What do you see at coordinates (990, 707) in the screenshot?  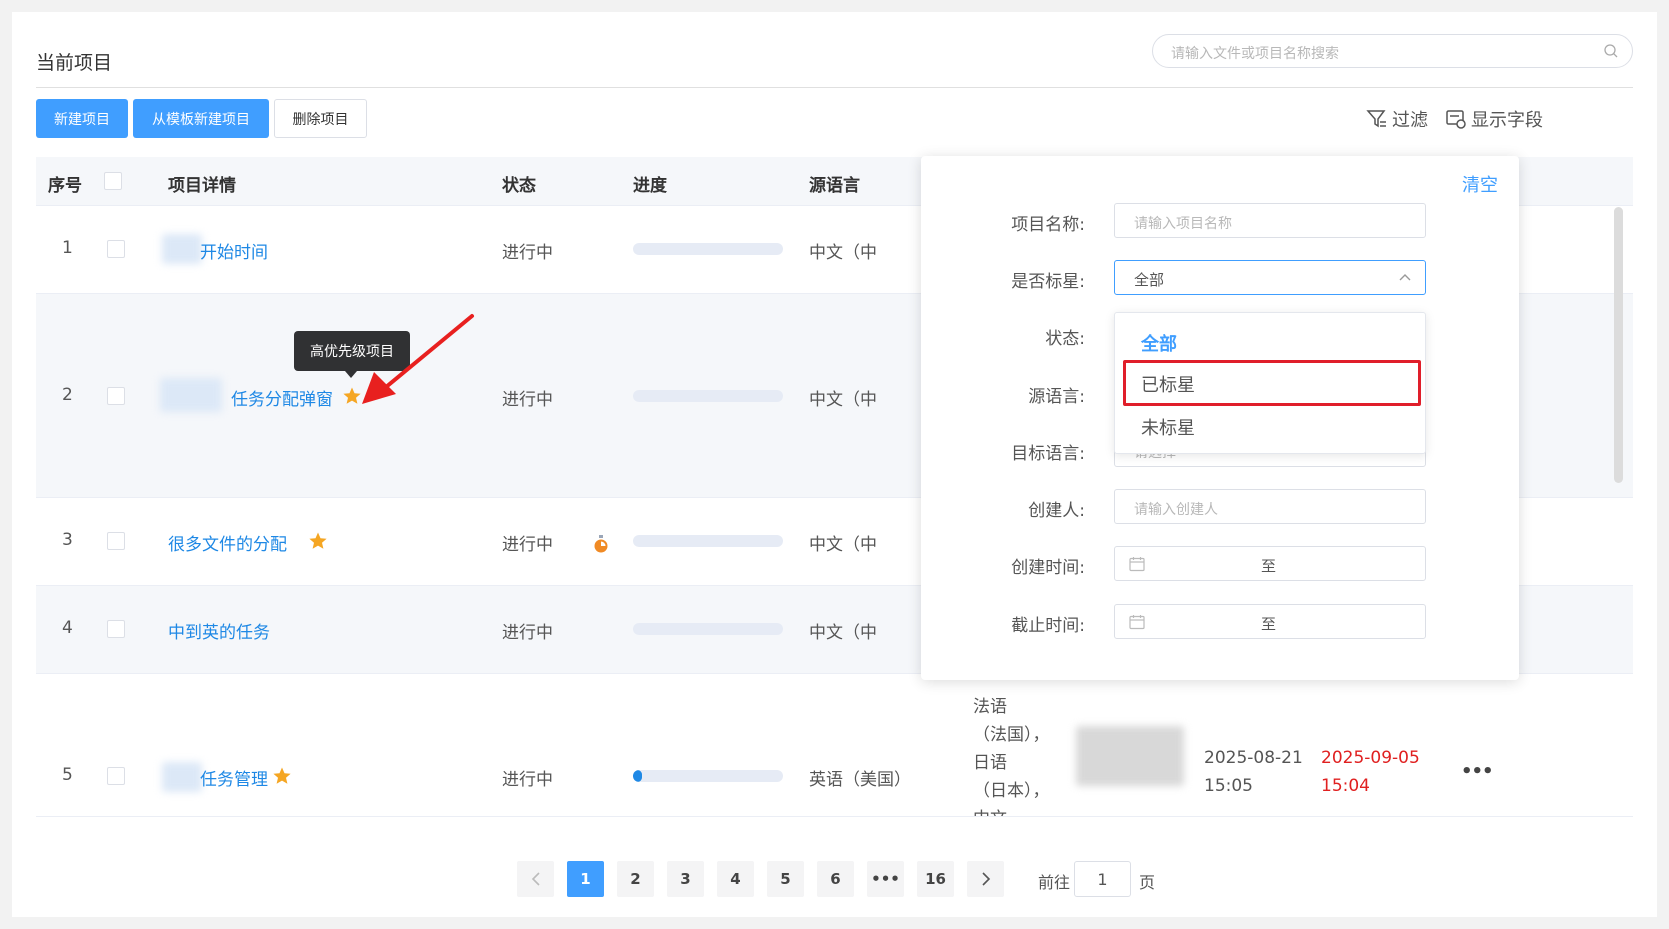 I see `target-language-line: 法语` at bounding box center [990, 707].